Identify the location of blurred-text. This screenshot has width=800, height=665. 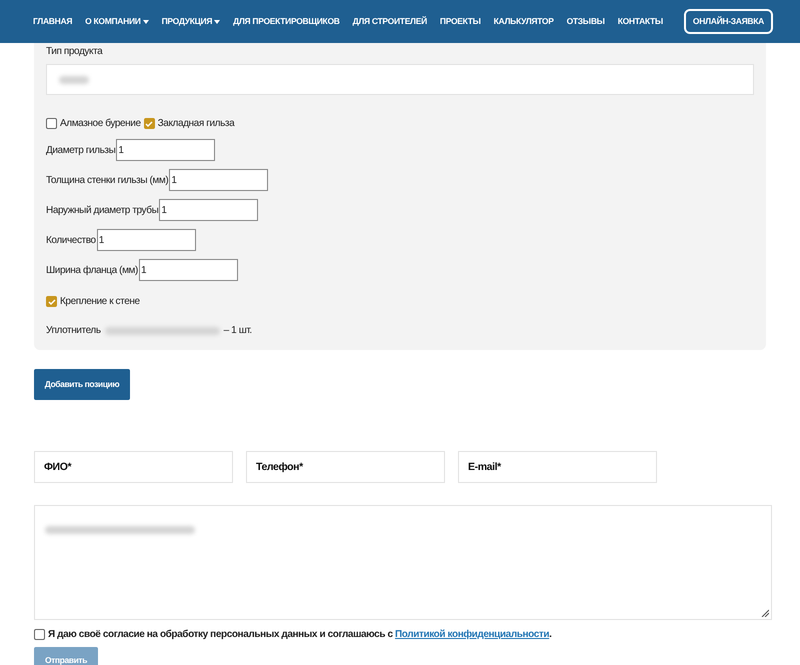
(74, 80).